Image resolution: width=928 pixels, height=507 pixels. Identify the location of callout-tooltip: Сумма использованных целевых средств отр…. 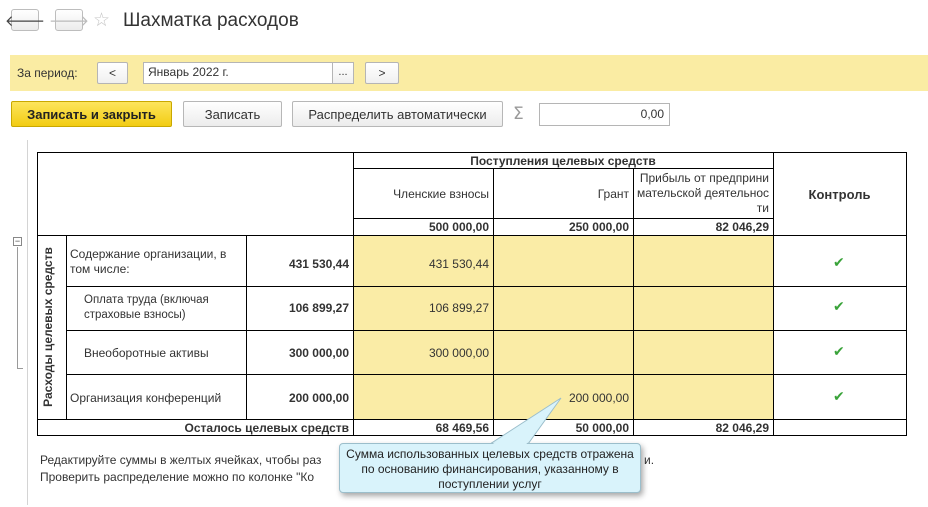
(490, 468).